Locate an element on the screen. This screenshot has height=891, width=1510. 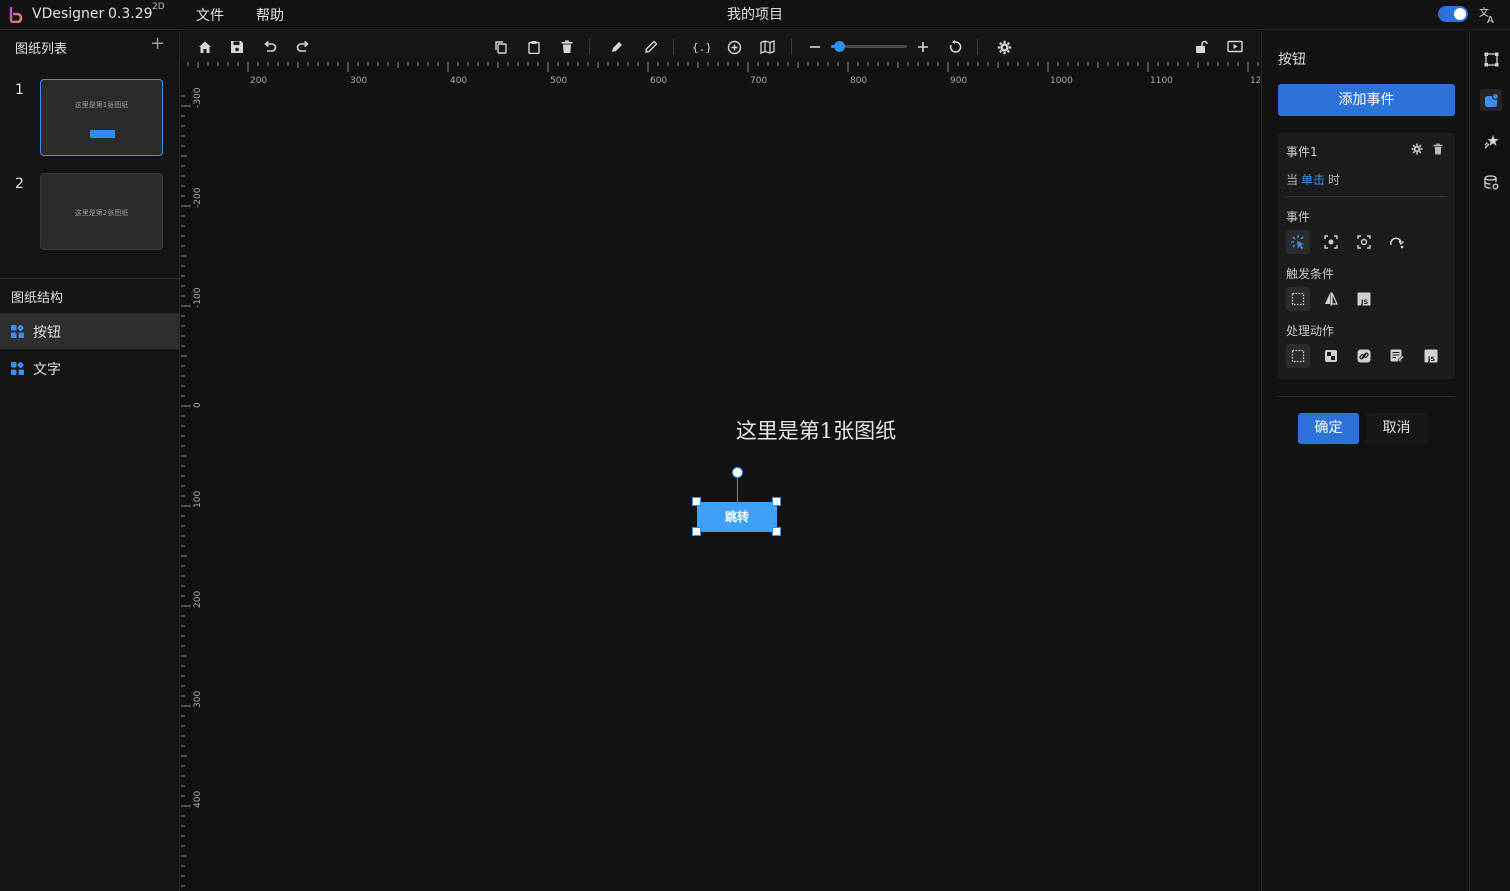
app-name: VDesigner is located at coordinates (68, 14).